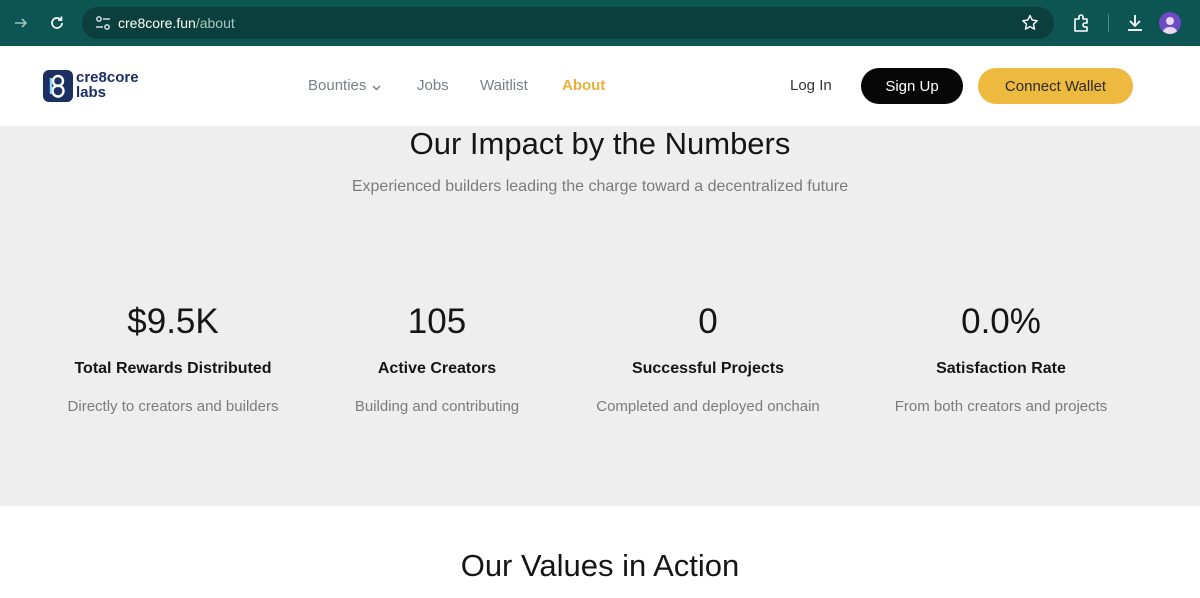  Describe the element at coordinates (215, 23) in the screenshot. I see `url-path: /about` at that location.